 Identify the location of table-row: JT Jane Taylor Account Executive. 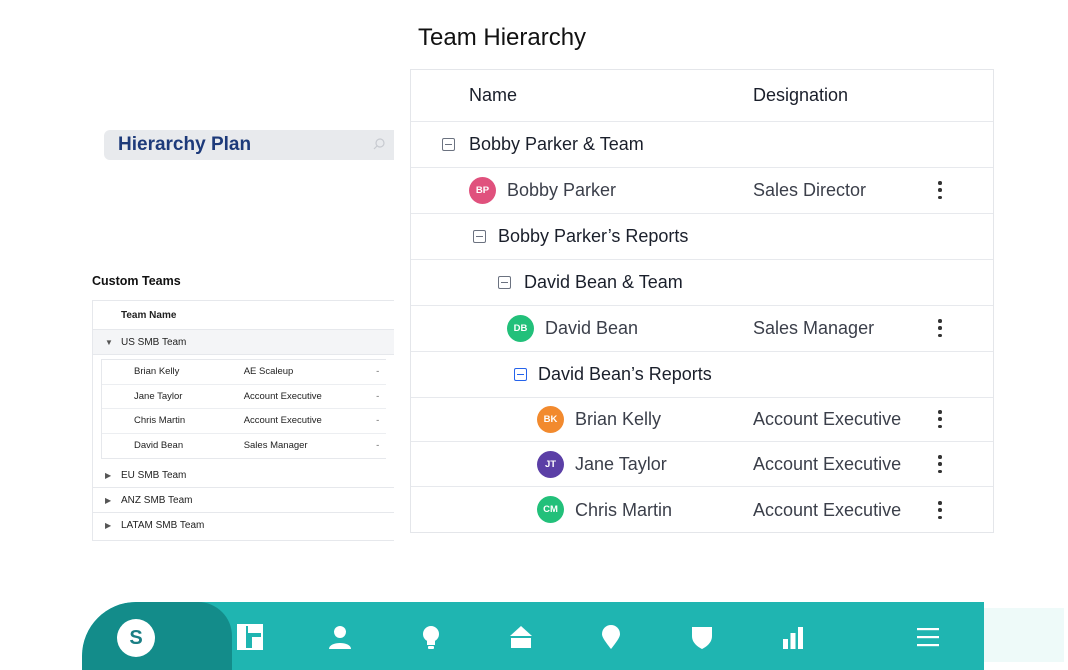
(702, 464).